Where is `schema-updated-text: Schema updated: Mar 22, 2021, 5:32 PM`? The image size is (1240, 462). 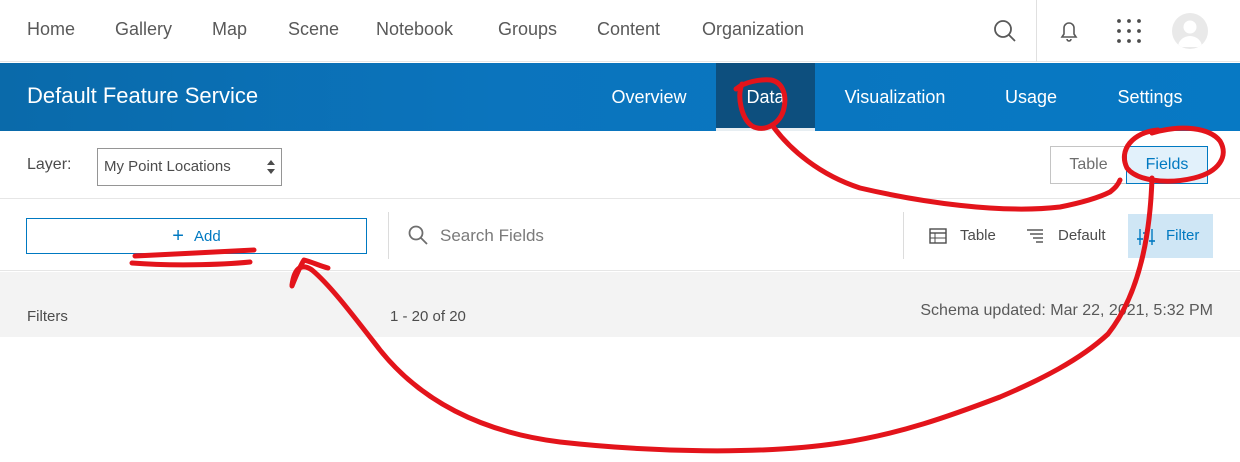
schema-updated-text: Schema updated: Mar 22, 2021, 5:32 PM is located at coordinates (1066, 310).